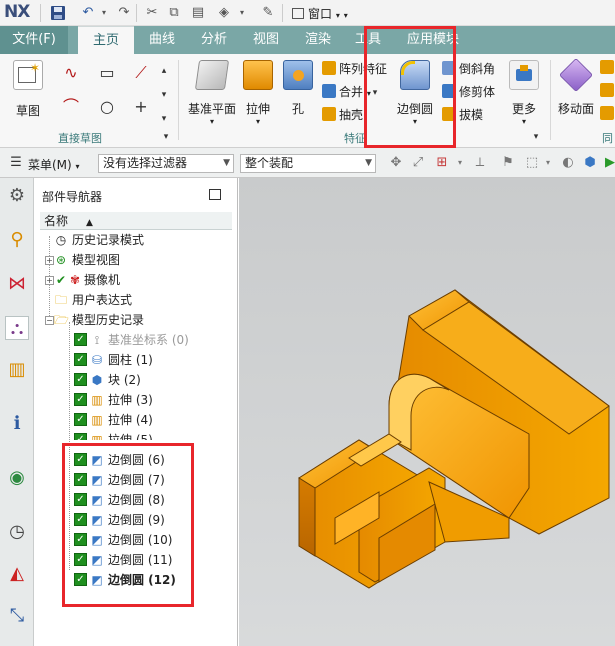 Image resolution: width=615 pixels, height=646 pixels. Describe the element at coordinates (136, 340) in the screenshot. I see `tree-item-feature: ✓ ⟟ 基准坐标系 (0)` at that location.